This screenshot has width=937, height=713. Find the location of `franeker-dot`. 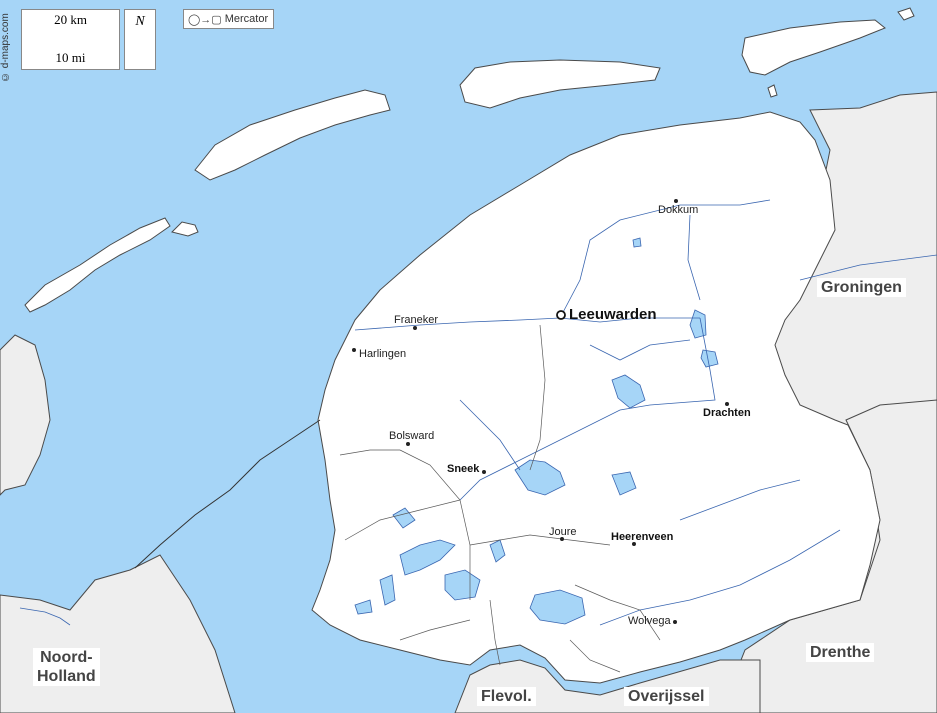

franeker-dot is located at coordinates (415, 328).